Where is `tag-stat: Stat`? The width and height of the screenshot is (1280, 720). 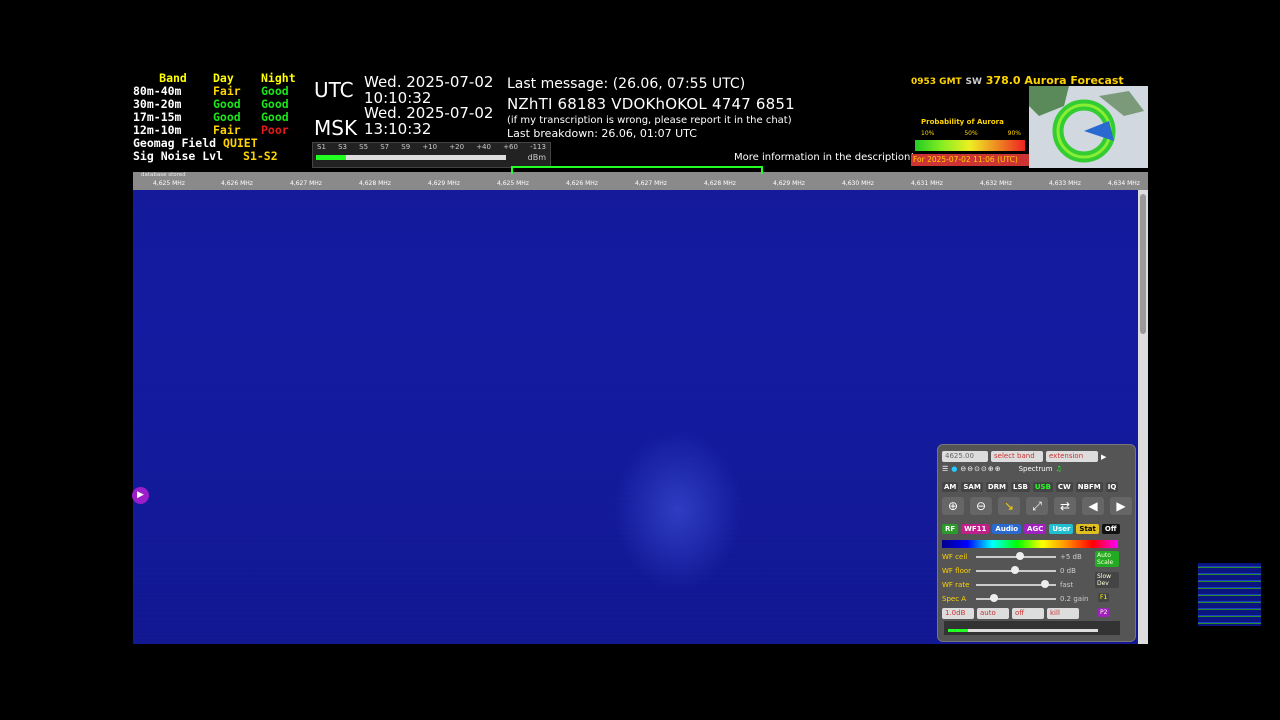 tag-stat: Stat is located at coordinates (1087, 529).